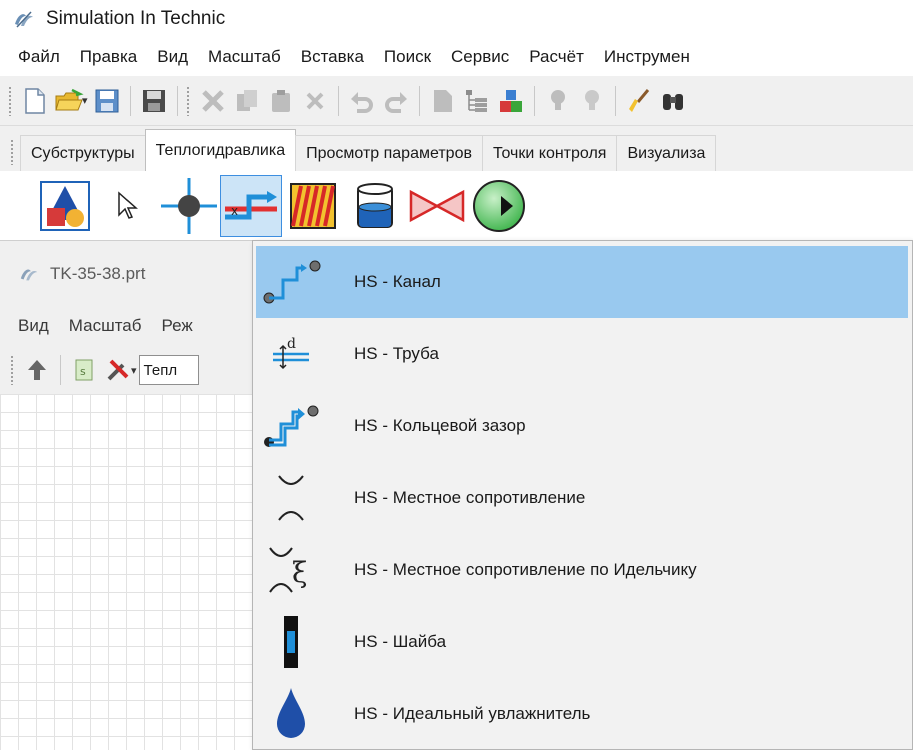 The height and width of the screenshot is (750, 913). I want to click on dd-icon-container: ξ, so click(291, 570).